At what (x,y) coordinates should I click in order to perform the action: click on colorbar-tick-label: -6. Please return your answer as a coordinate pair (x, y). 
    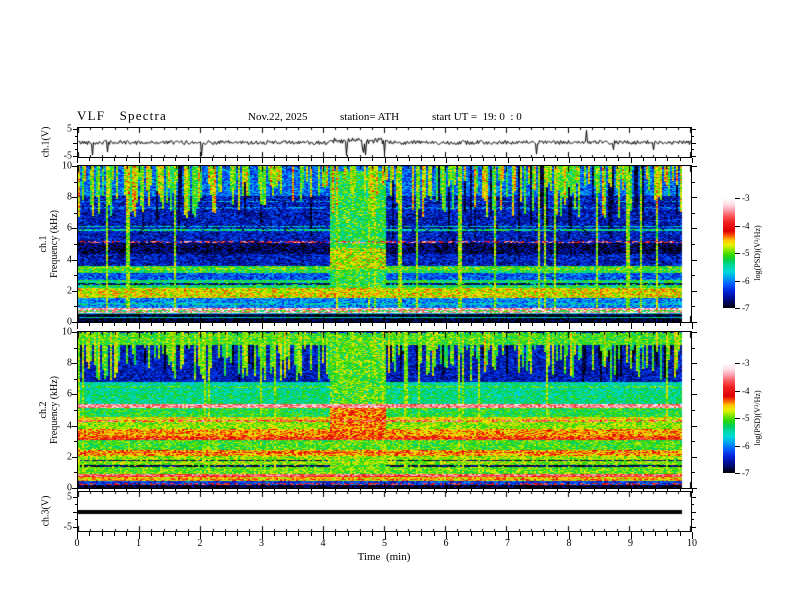
    Looking at the image, I should click on (746, 445).